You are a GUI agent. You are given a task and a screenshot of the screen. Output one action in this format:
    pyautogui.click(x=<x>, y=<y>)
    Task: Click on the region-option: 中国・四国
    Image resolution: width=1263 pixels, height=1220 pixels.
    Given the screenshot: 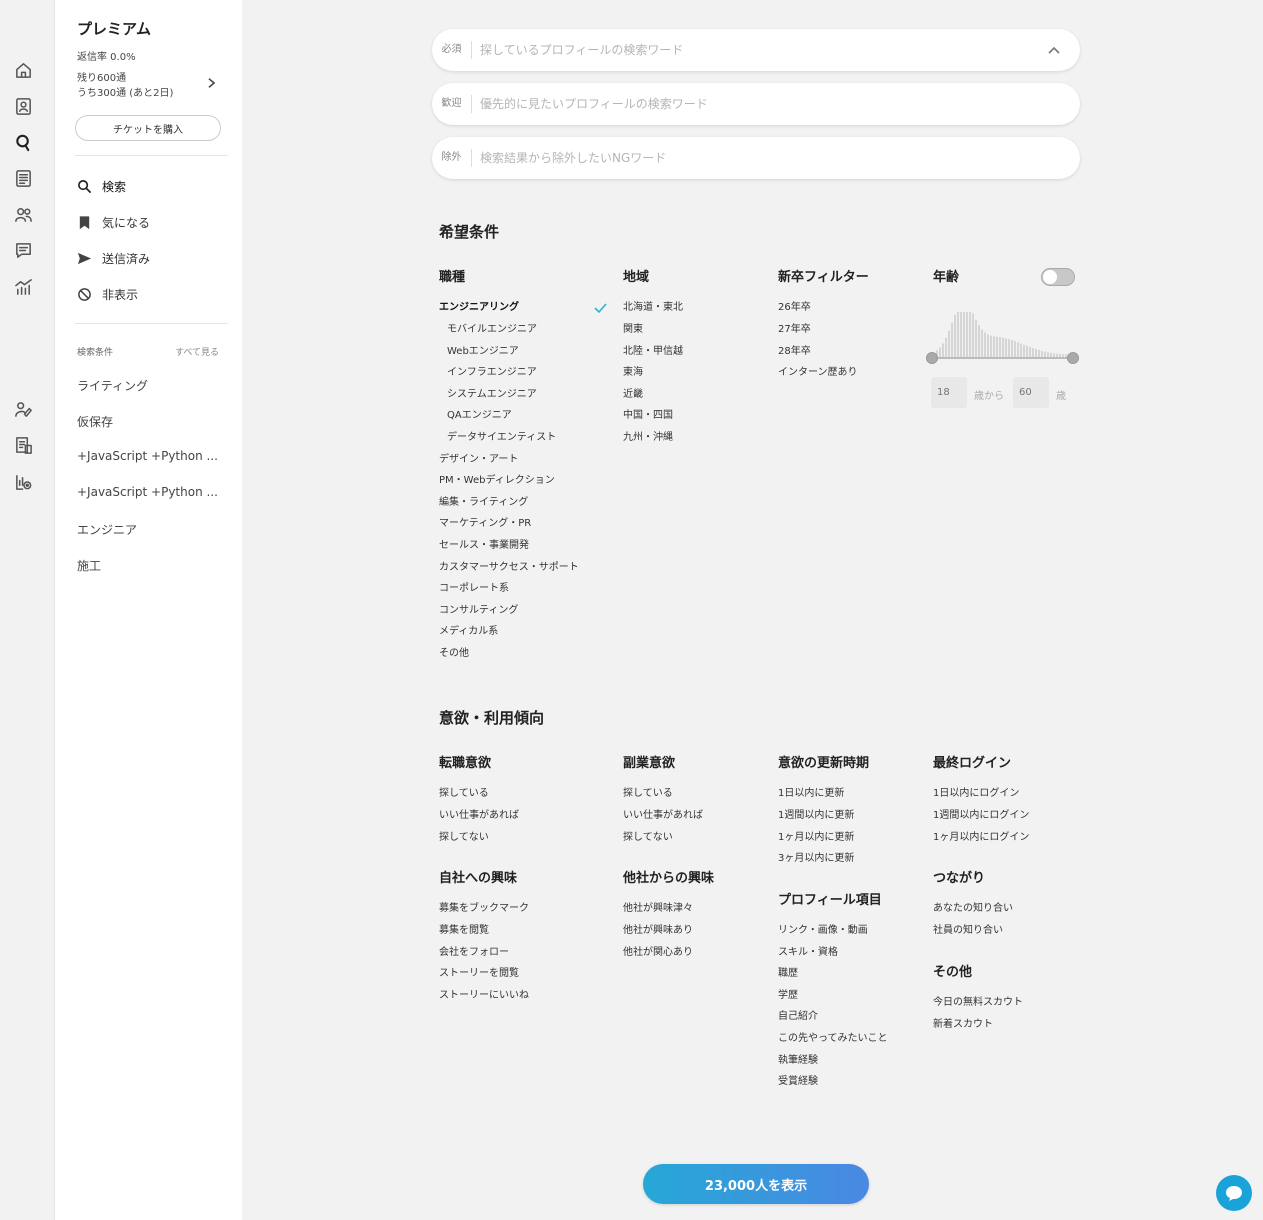 What is the action you would take?
    pyautogui.click(x=648, y=413)
    